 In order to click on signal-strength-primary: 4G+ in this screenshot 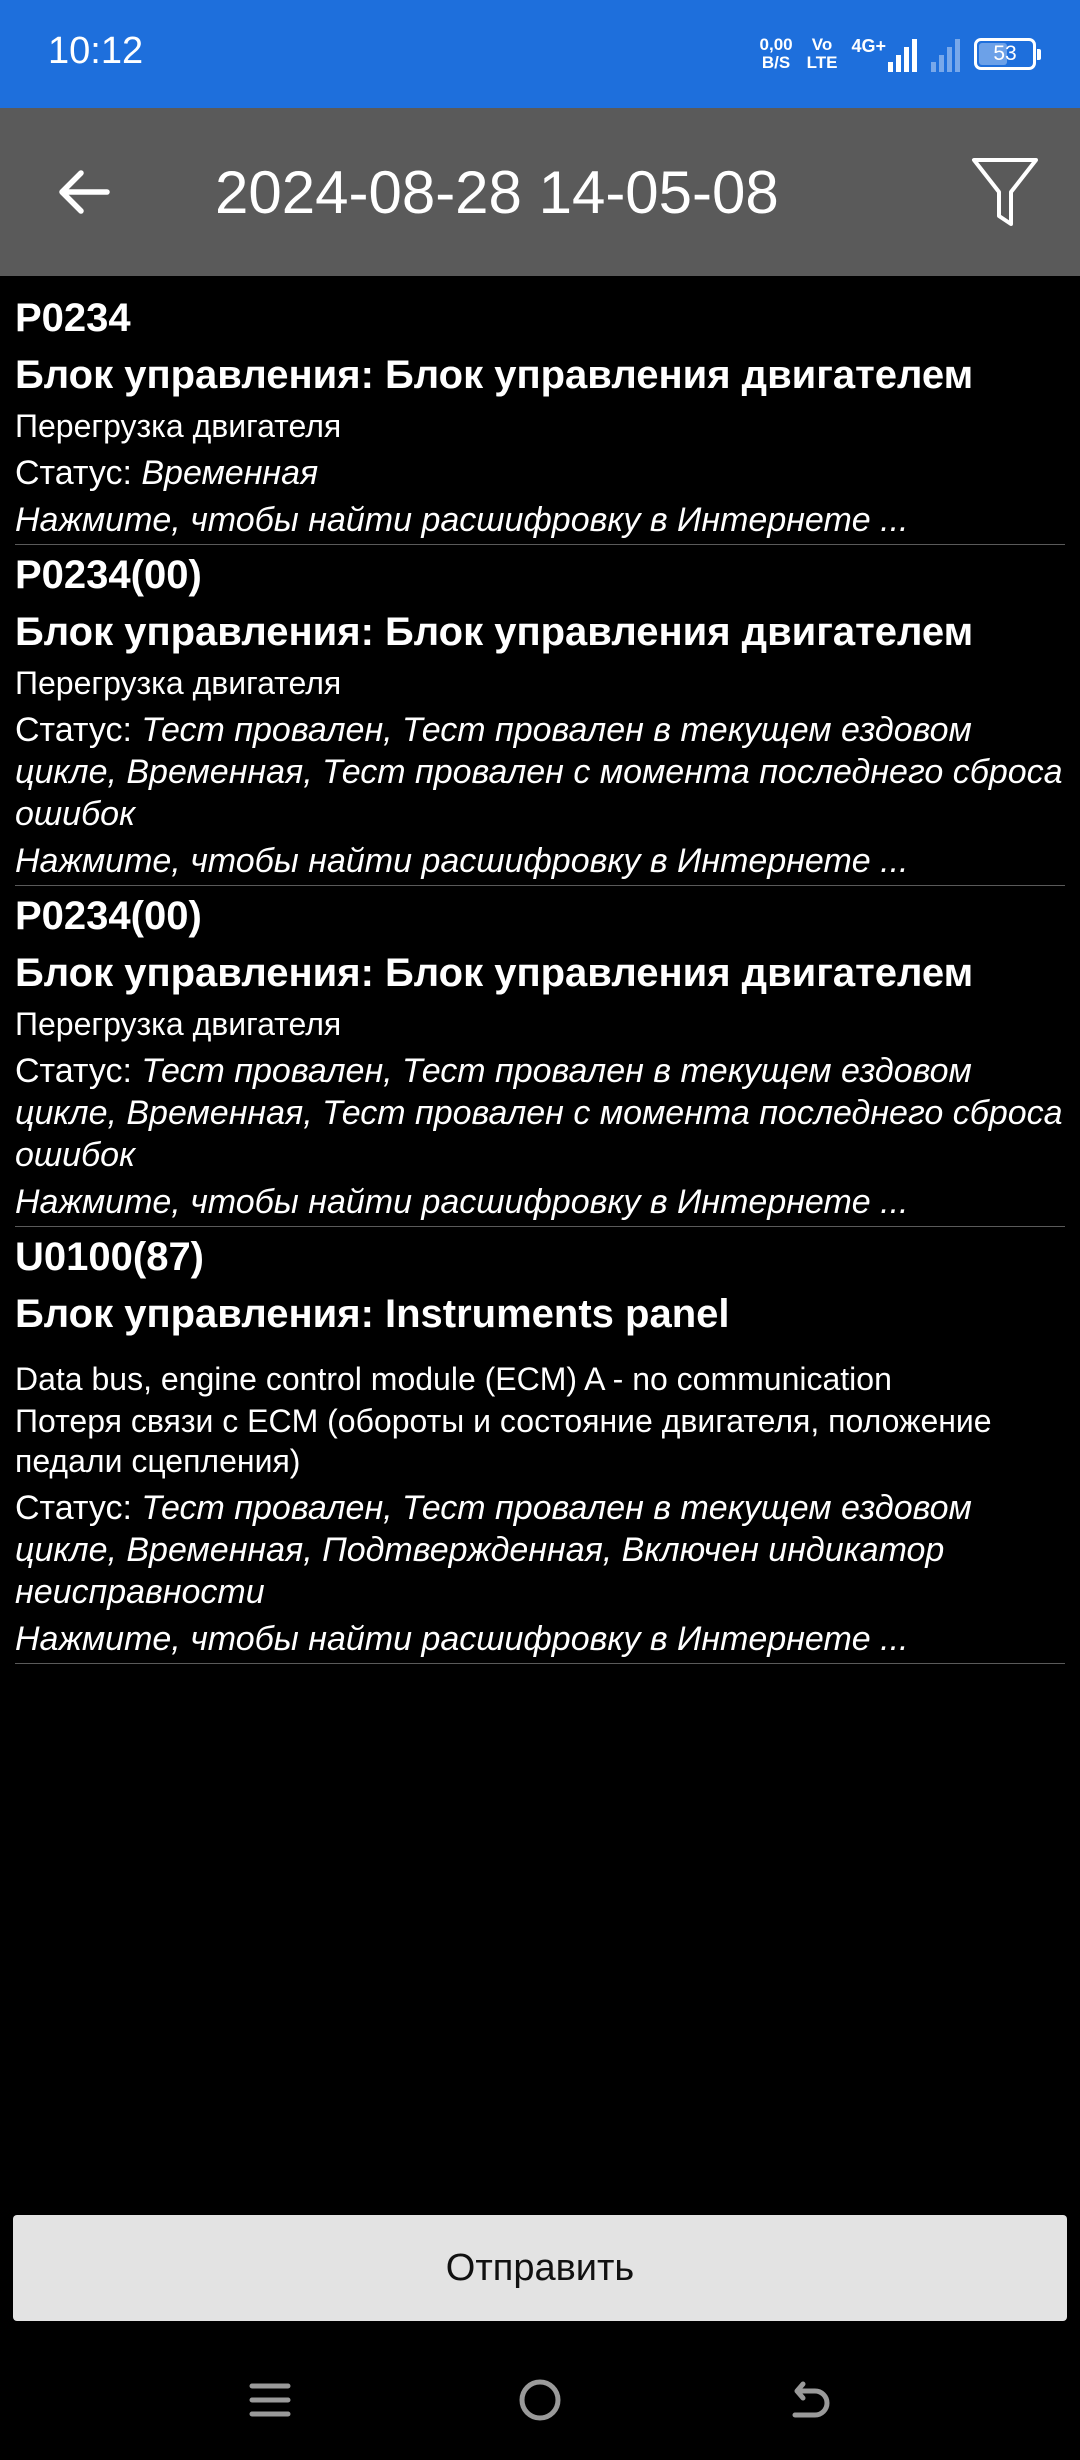, I will do `click(884, 54)`.